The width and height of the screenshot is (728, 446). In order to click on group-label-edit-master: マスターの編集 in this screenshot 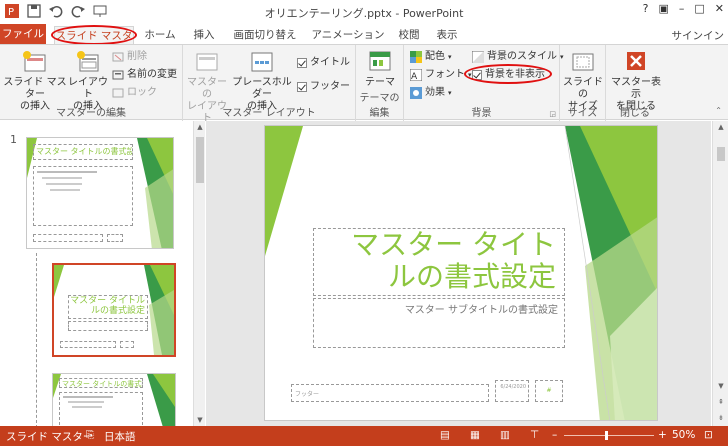, I will do `click(91, 113)`.